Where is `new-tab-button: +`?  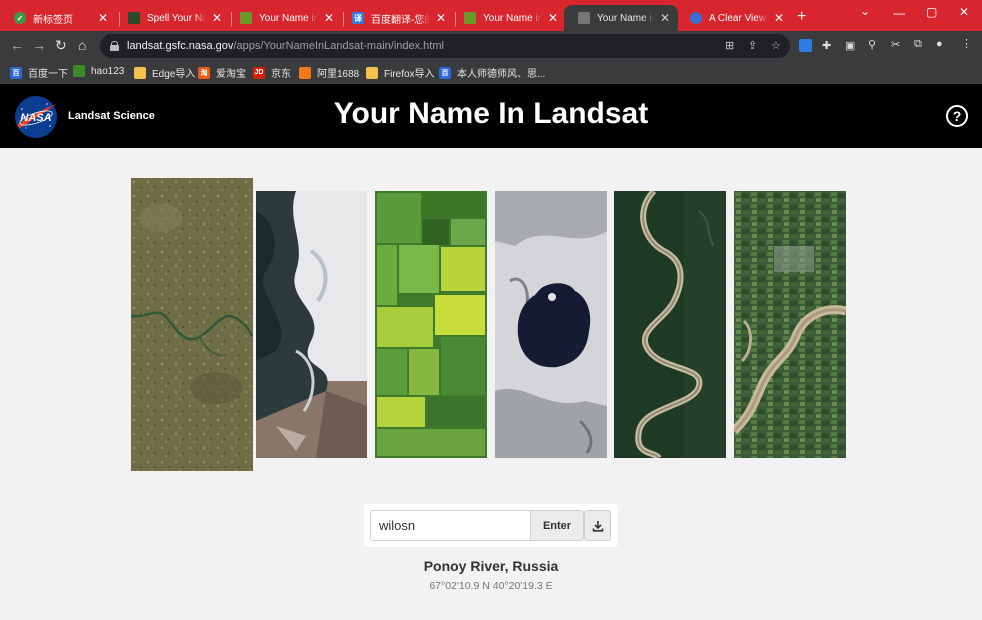 new-tab-button: + is located at coordinates (801, 17).